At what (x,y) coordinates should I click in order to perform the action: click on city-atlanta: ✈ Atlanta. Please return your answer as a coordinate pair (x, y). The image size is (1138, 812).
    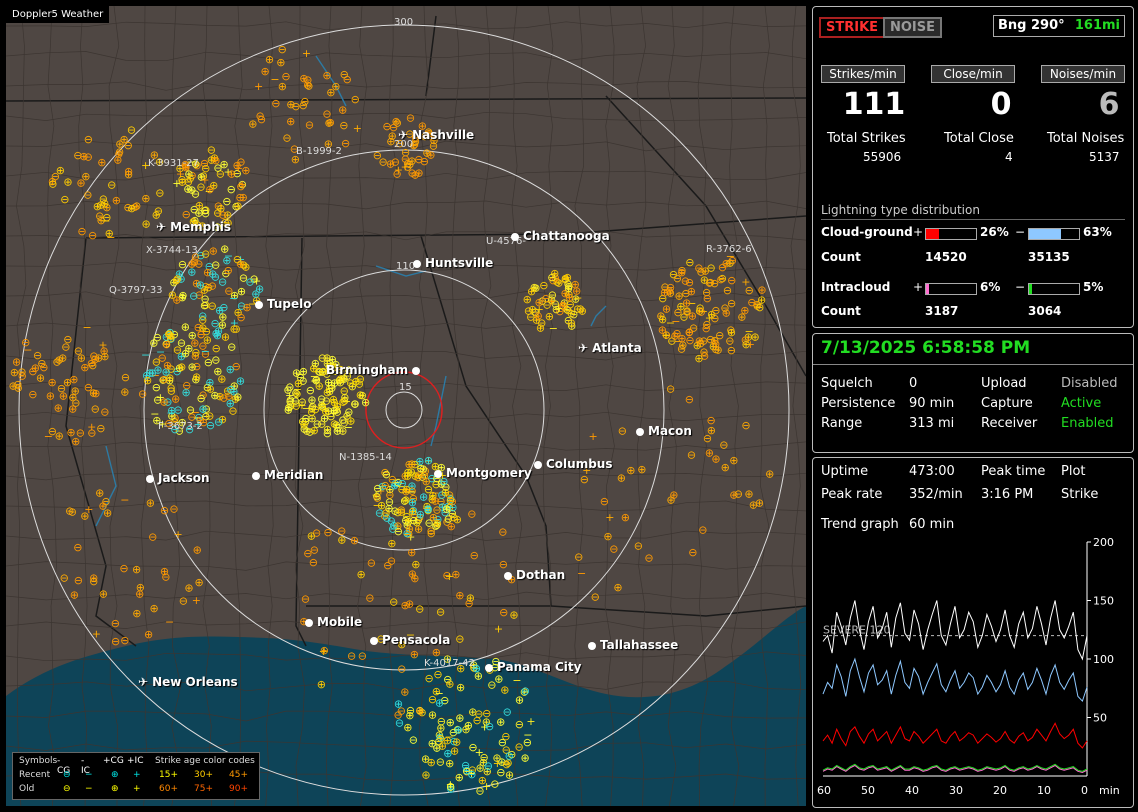
    Looking at the image, I should click on (610, 348).